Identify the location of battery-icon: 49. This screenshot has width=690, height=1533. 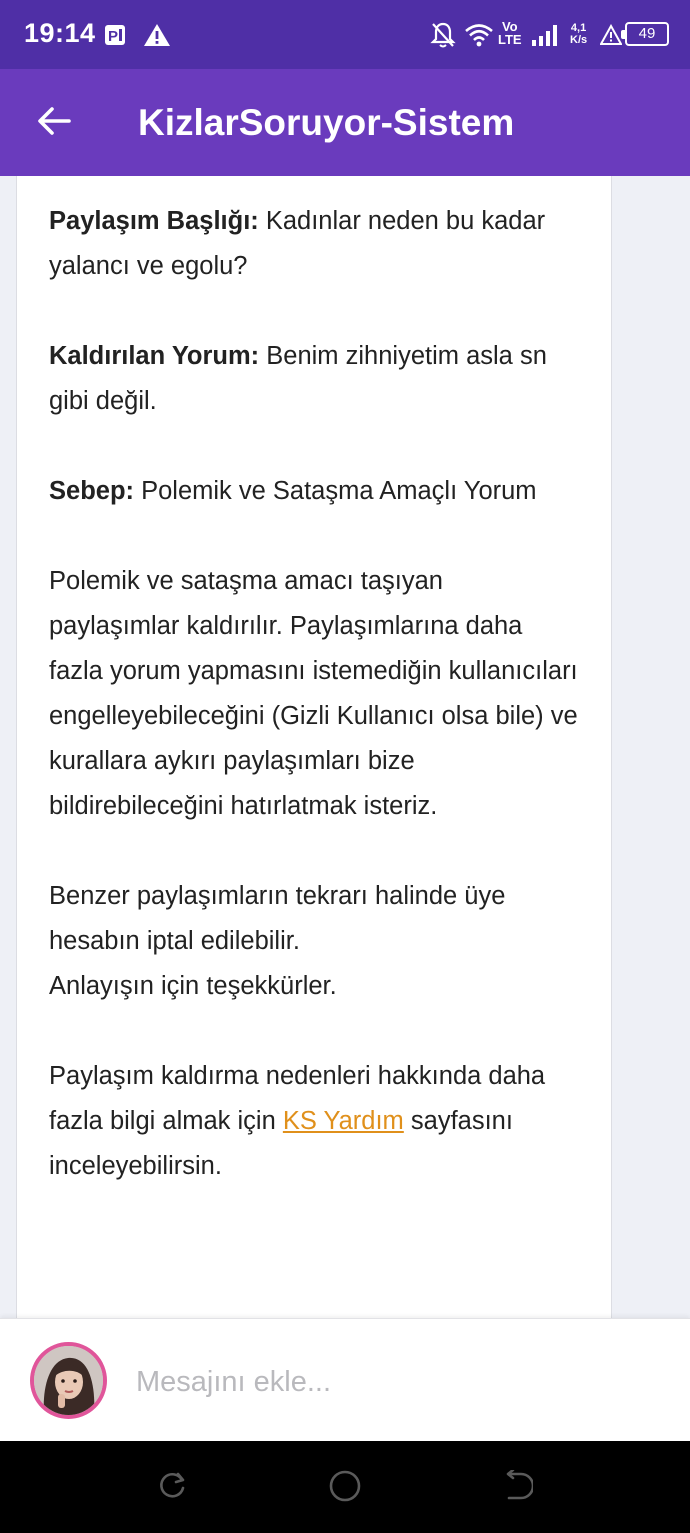
(645, 34).